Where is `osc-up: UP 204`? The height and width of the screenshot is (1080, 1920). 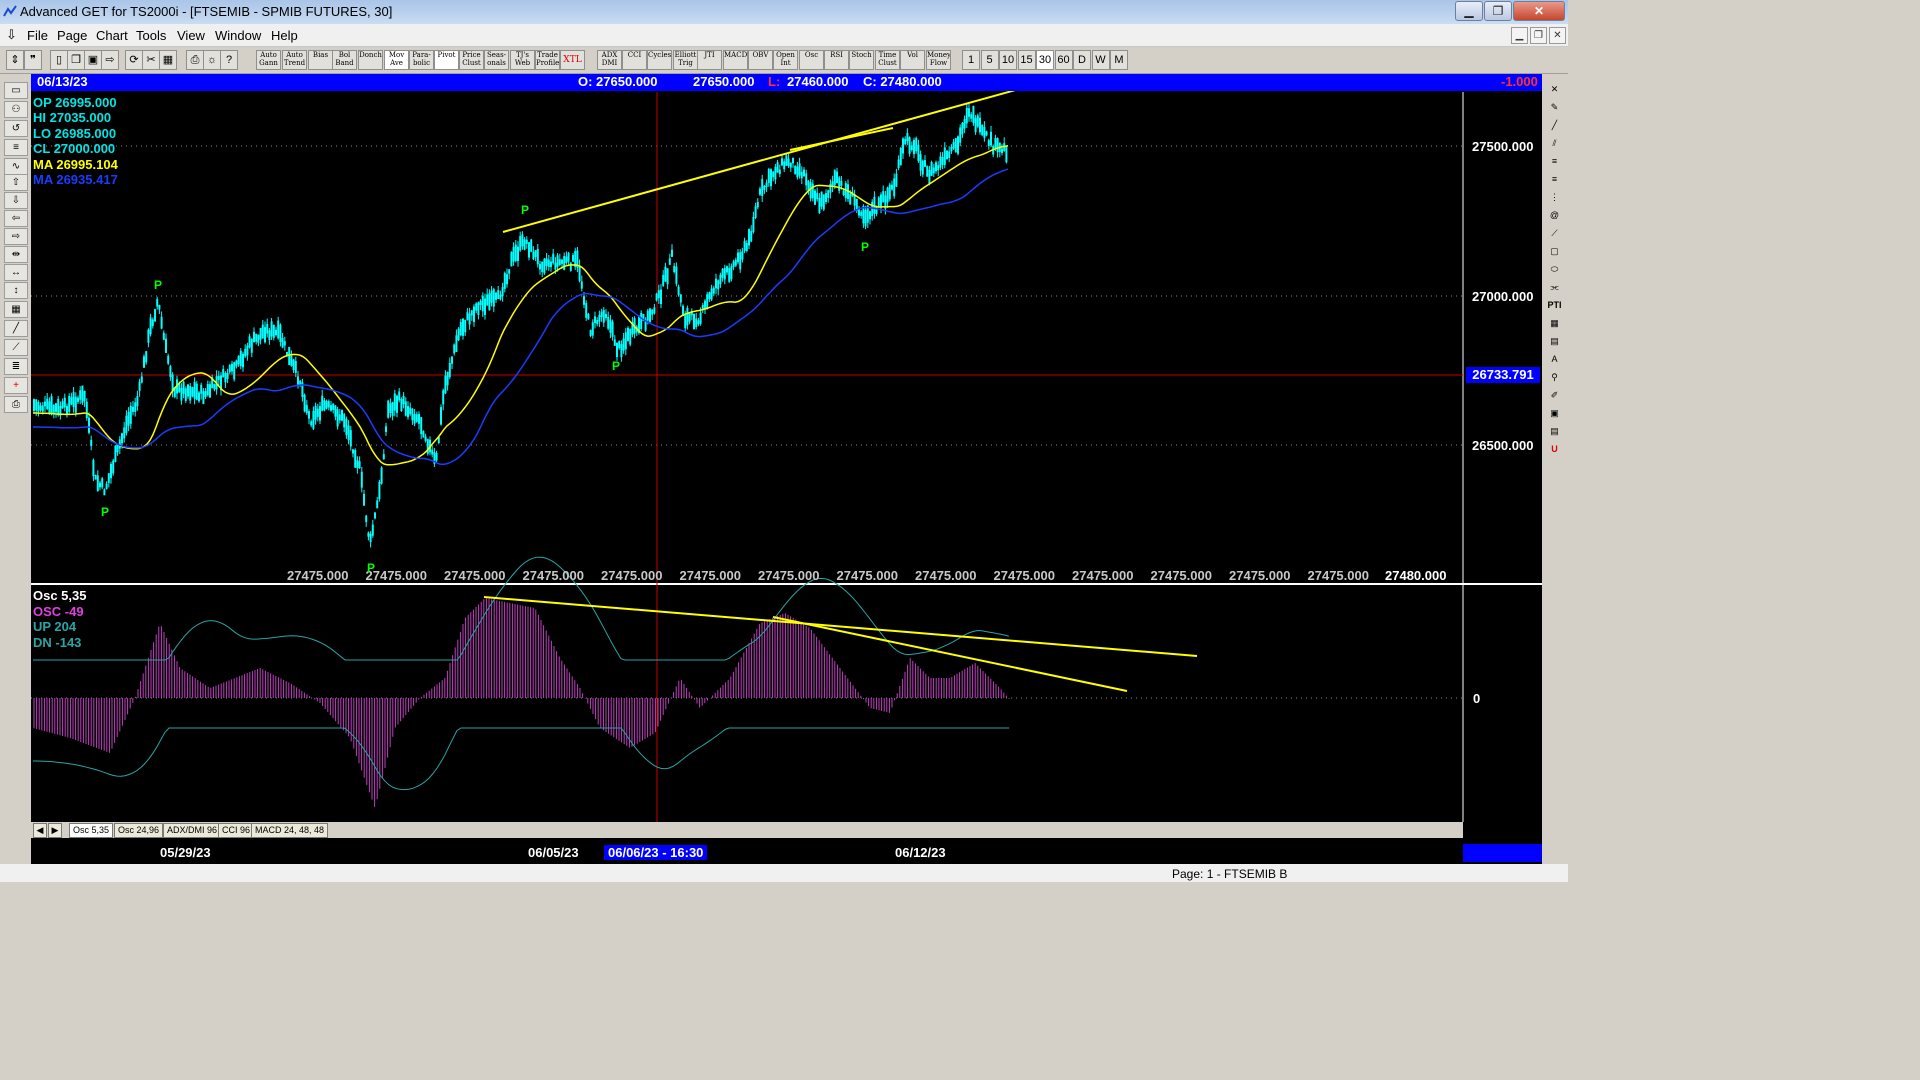
osc-up: UP 204 is located at coordinates (55, 626).